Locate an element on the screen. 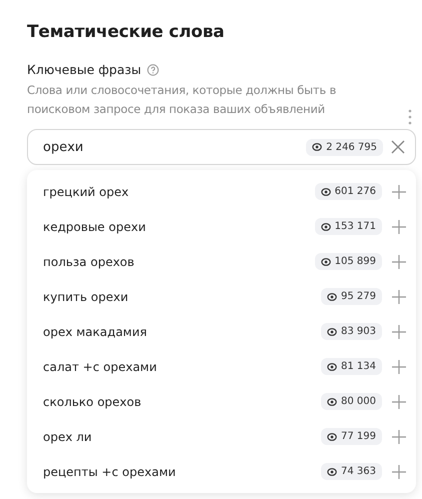  keyword-field: орехи 2 246 795 is located at coordinates (221, 147).